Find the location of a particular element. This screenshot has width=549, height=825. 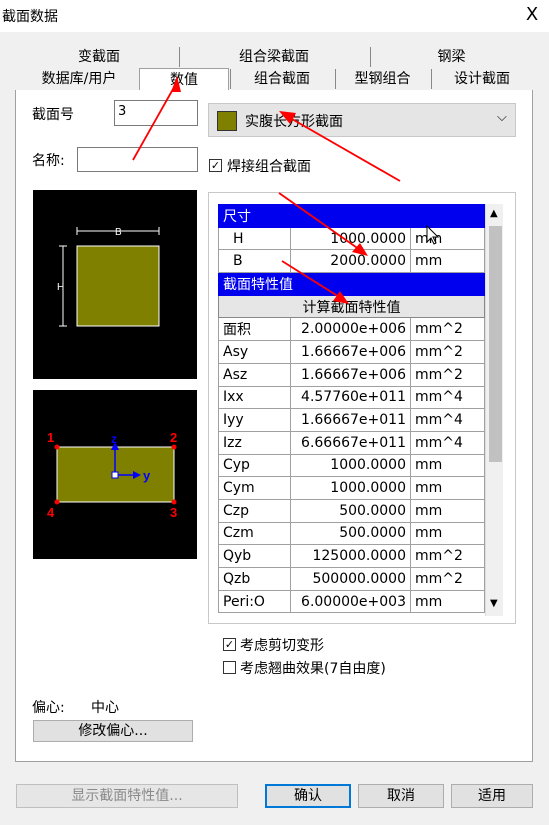

prop-row: Asy 1.66667e+006 mm^2 is located at coordinates (352, 352).